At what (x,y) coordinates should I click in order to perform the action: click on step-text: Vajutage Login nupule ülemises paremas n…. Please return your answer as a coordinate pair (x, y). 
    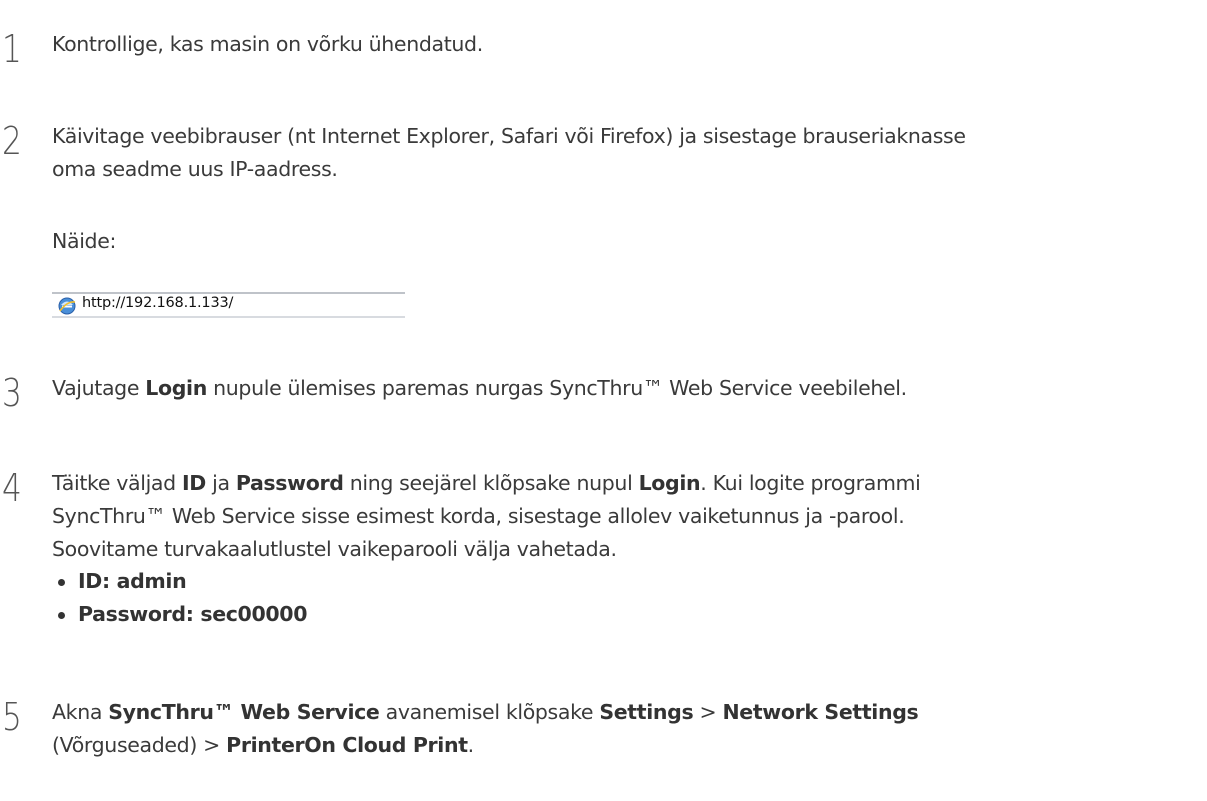
    Looking at the image, I should click on (627, 388).